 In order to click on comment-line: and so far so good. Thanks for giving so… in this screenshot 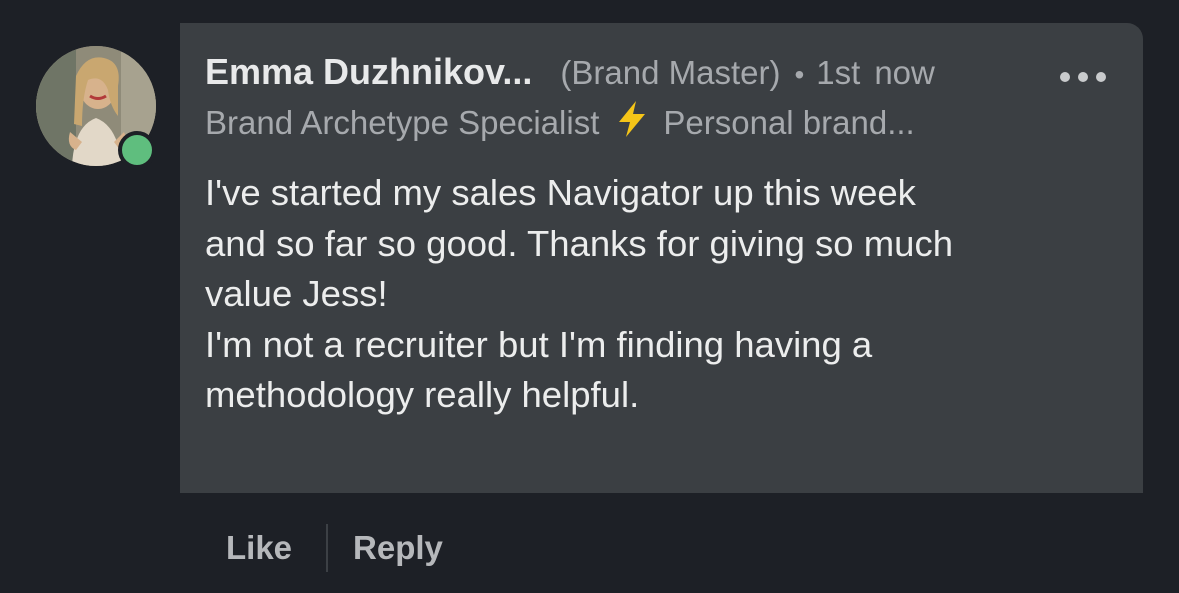, I will do `click(579, 243)`.